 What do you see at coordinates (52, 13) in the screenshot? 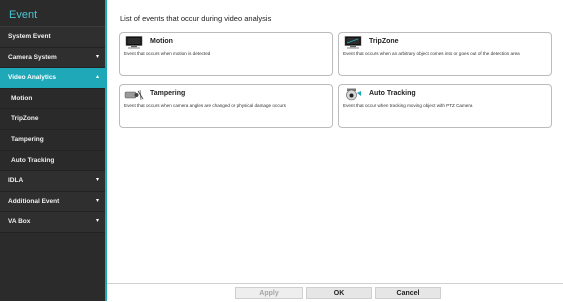
I see `sidebar-title: Event` at bounding box center [52, 13].